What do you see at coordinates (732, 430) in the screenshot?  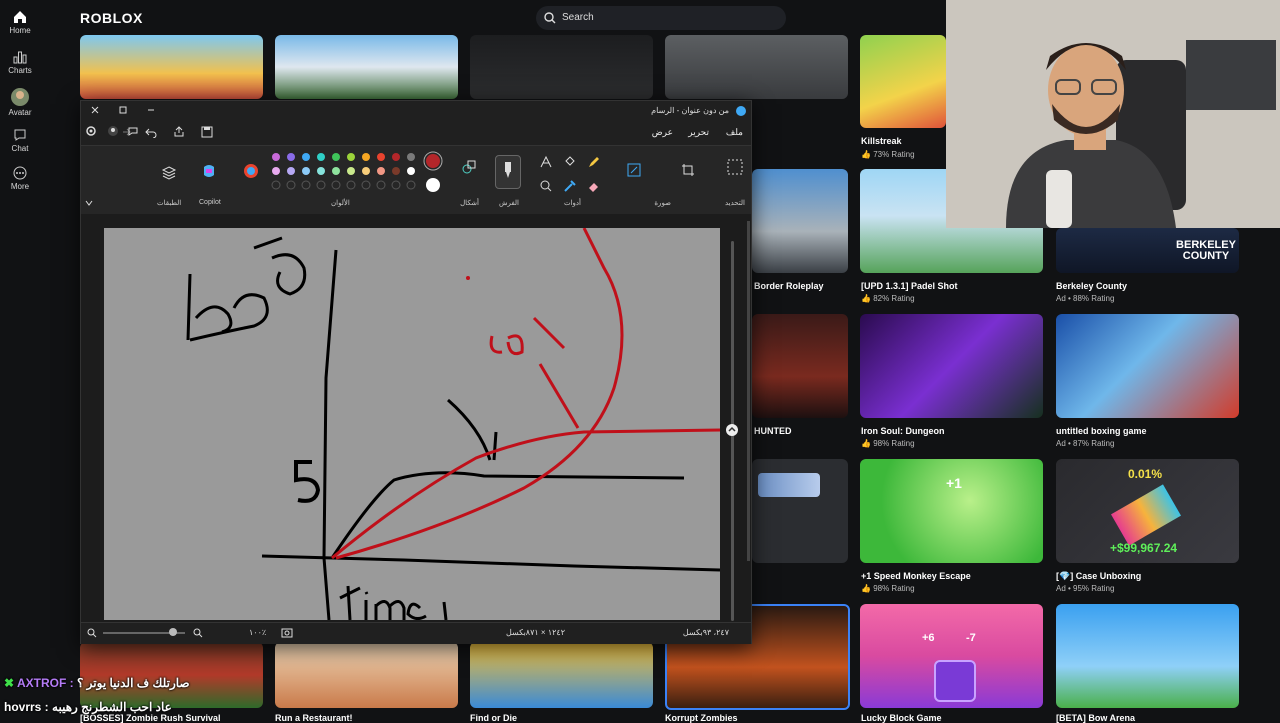 I see `layer-visibility-icon` at bounding box center [732, 430].